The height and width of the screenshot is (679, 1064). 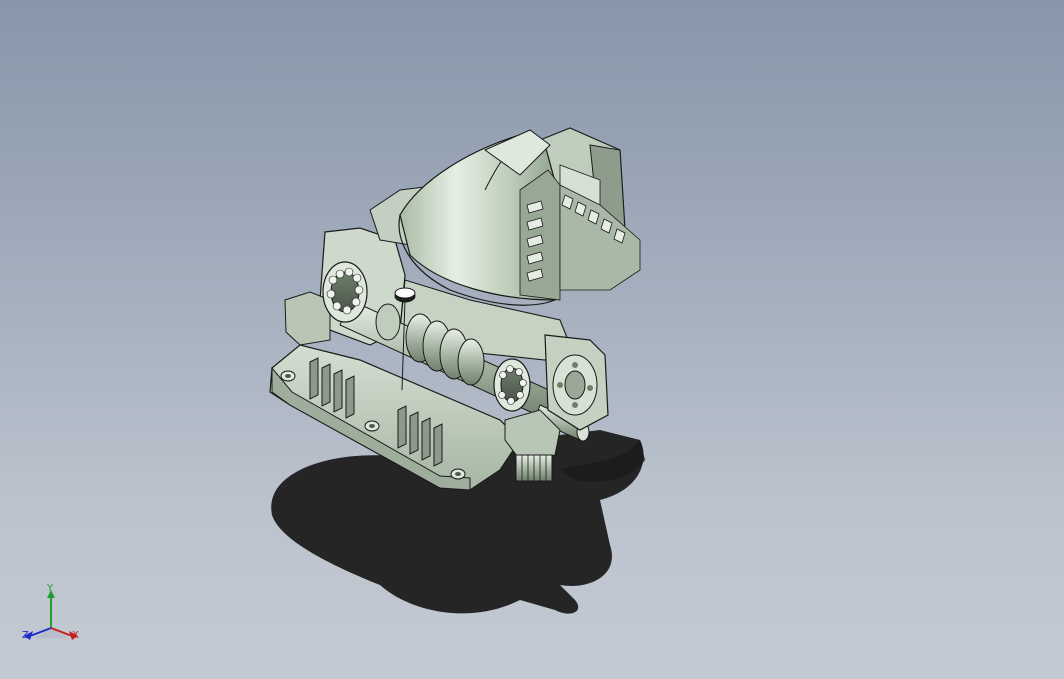 I want to click on spline-shaft, so click(x=534, y=468).